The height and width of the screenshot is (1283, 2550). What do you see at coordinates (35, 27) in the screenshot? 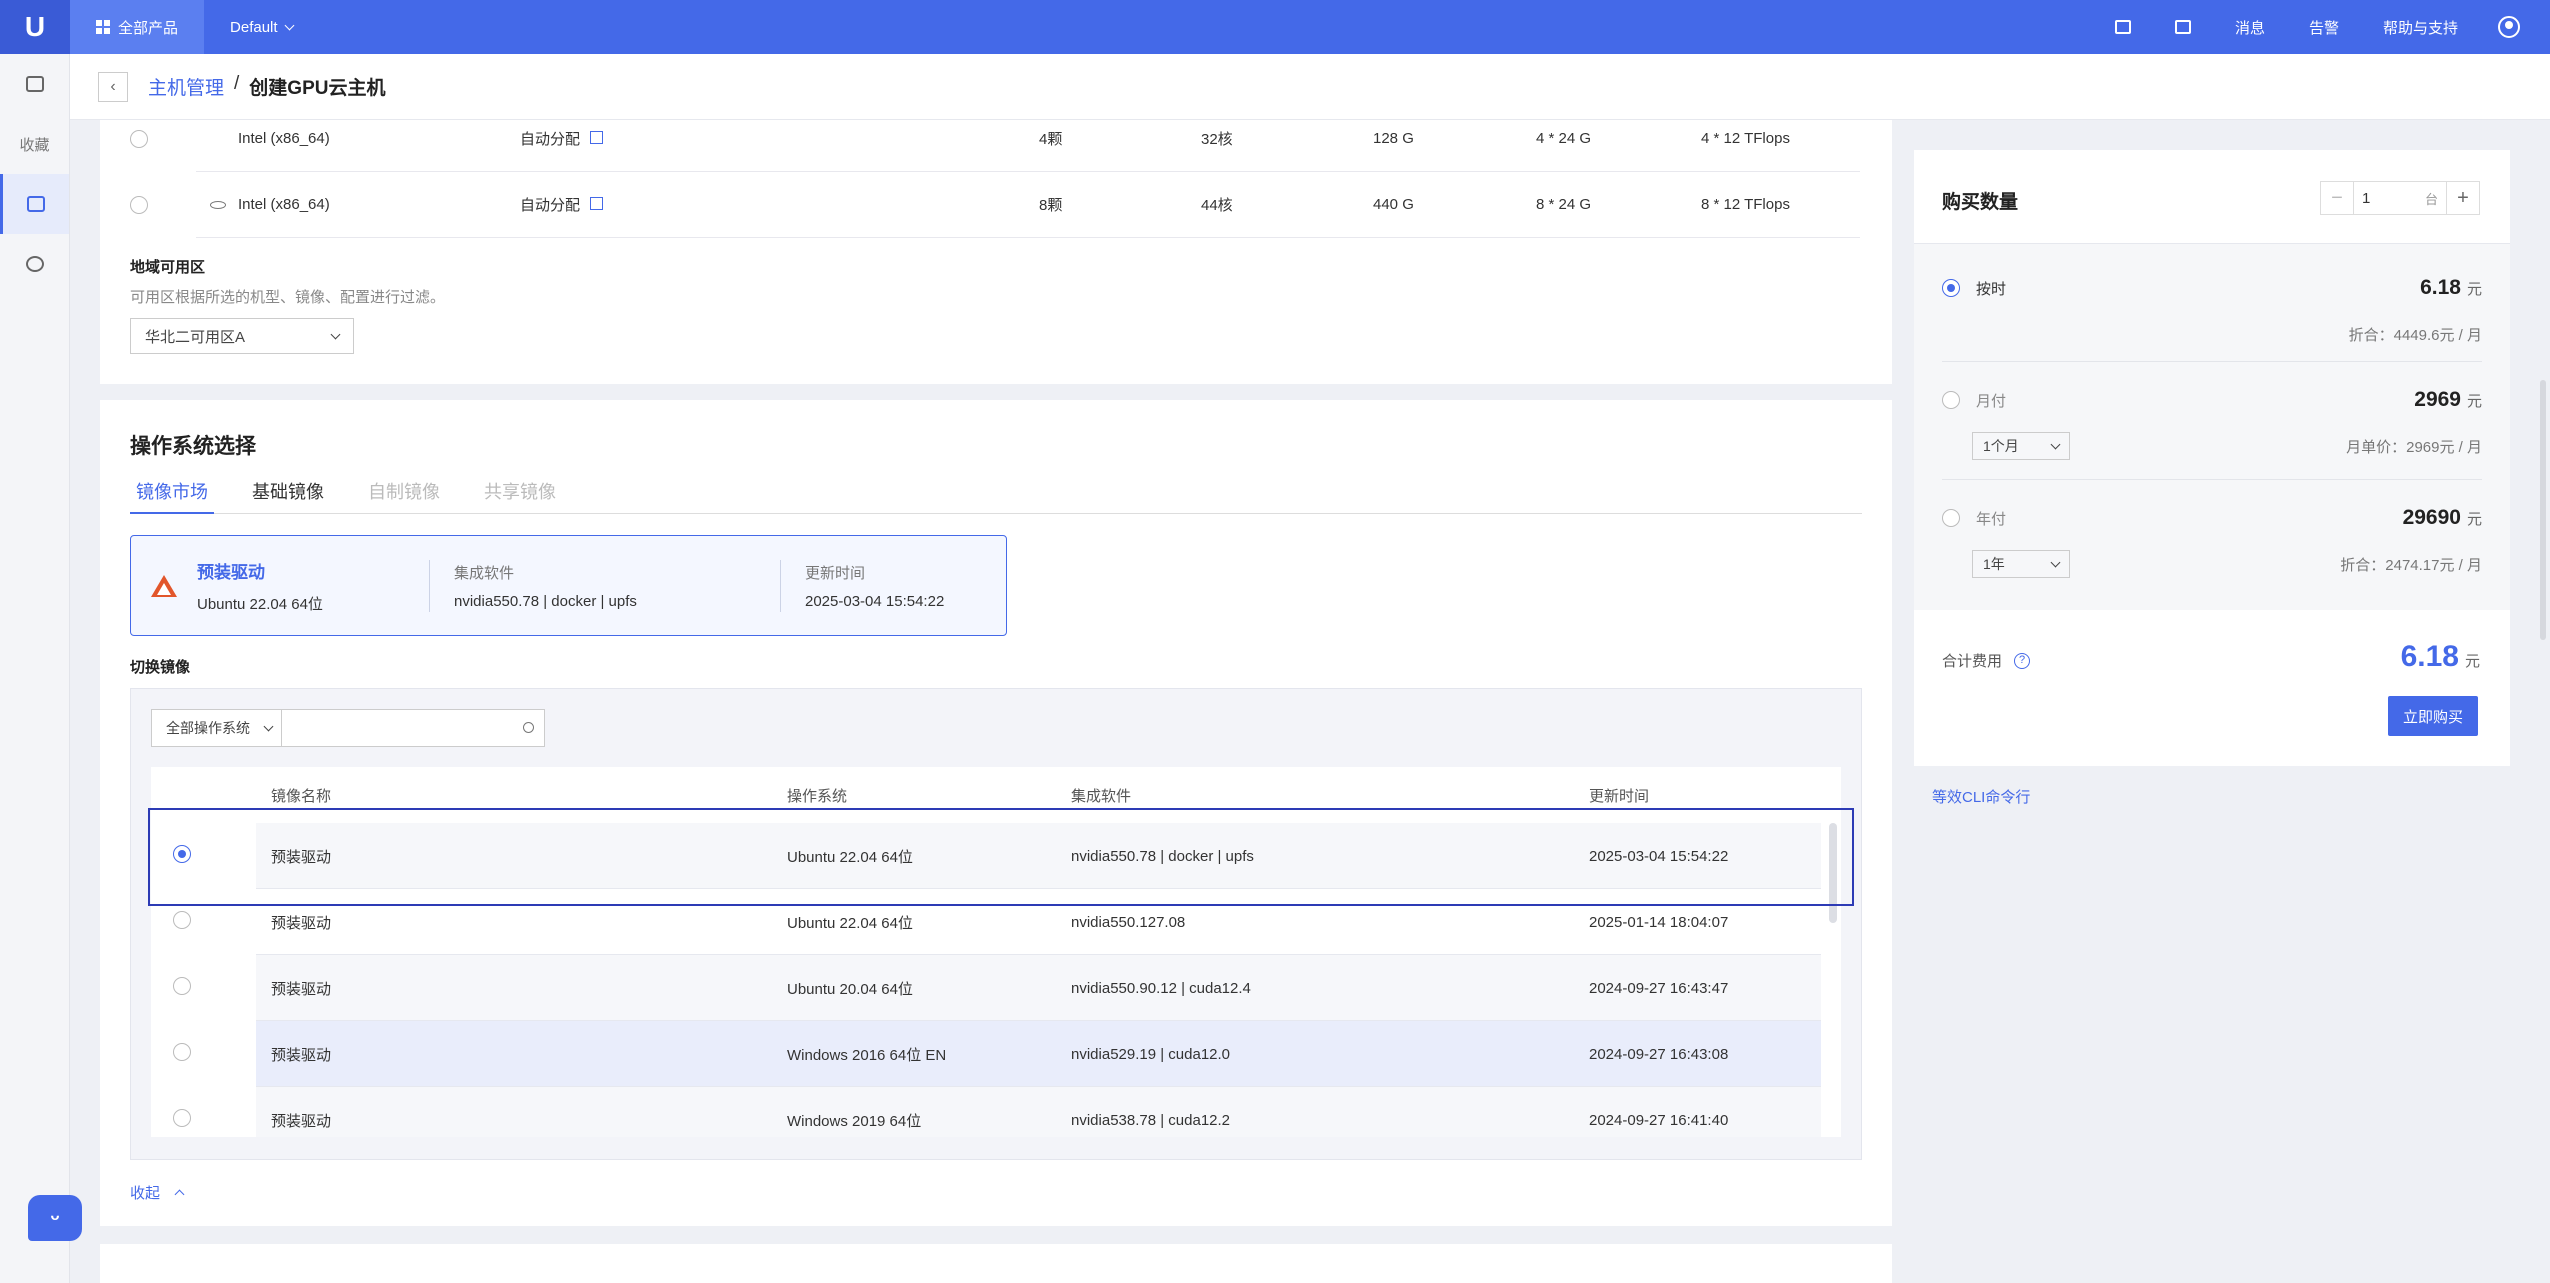
I see `logo: U` at bounding box center [35, 27].